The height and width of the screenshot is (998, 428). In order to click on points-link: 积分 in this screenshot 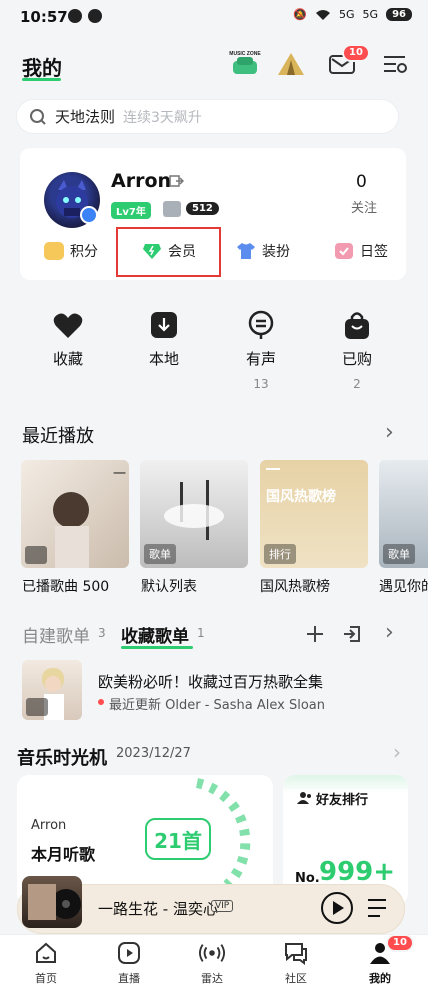, I will do `click(71, 251)`.